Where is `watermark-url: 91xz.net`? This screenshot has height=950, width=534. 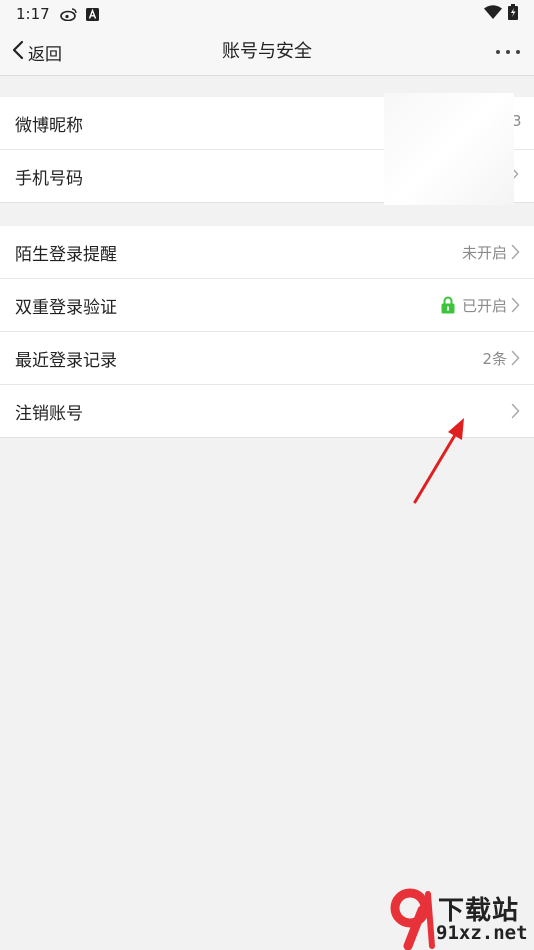 watermark-url: 91xz.net is located at coordinates (482, 933).